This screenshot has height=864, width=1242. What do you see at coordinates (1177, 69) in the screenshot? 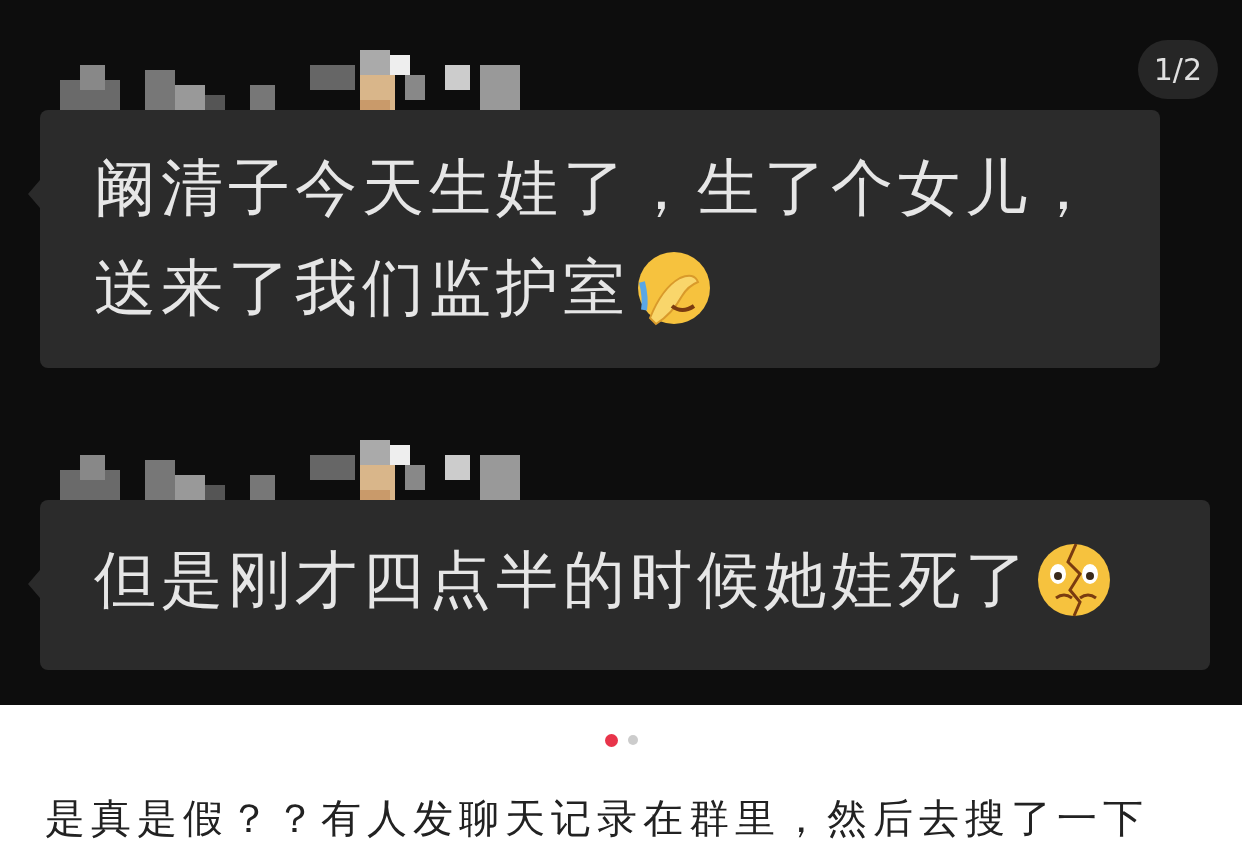
I see `page-counter: 1/2` at bounding box center [1177, 69].